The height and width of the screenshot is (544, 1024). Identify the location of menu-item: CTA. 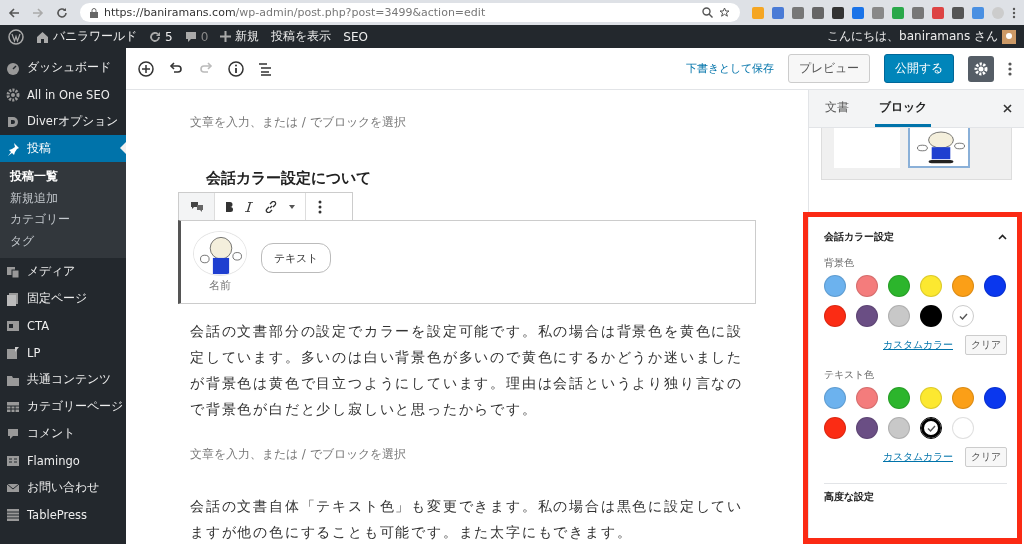
(63, 325).